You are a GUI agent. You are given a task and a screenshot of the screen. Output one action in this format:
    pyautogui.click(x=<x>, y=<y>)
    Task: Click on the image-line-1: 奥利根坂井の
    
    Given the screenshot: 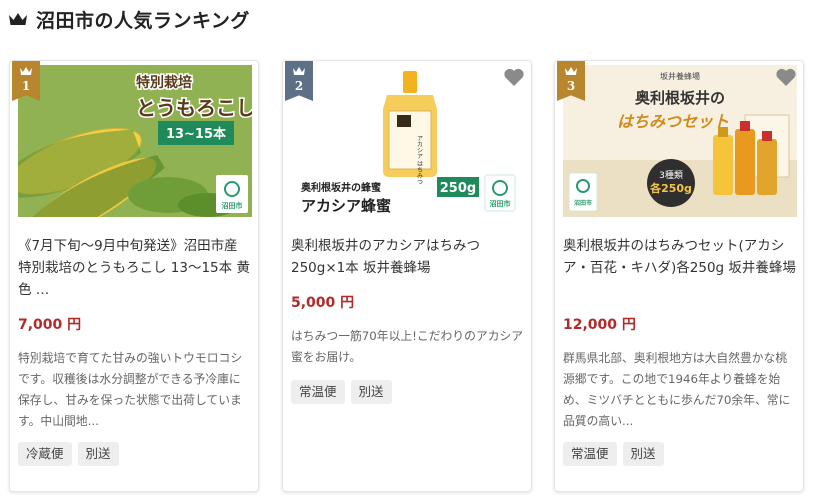 What is the action you would take?
    pyautogui.click(x=680, y=98)
    